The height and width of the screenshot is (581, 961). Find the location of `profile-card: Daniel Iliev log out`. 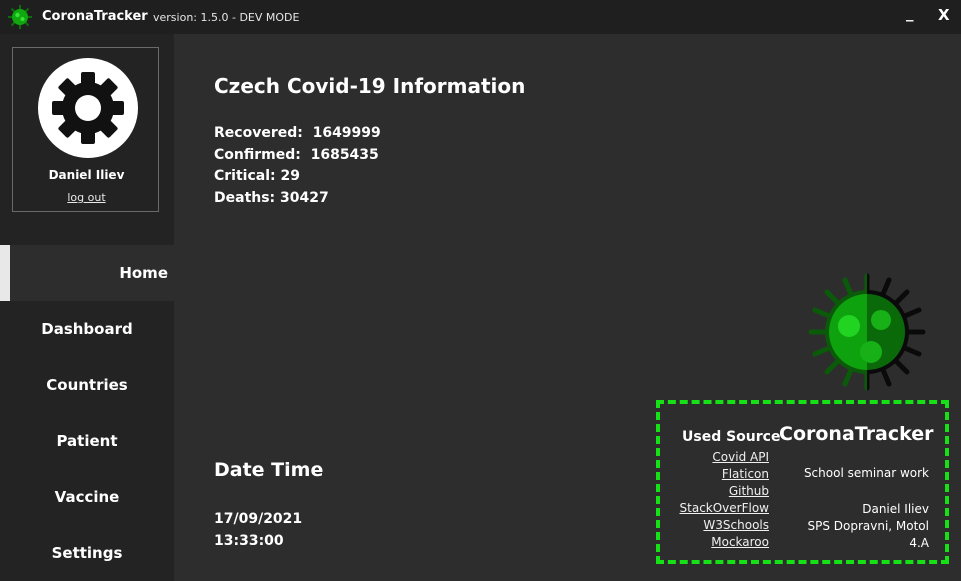

profile-card: Daniel Iliev log out is located at coordinates (85, 129).